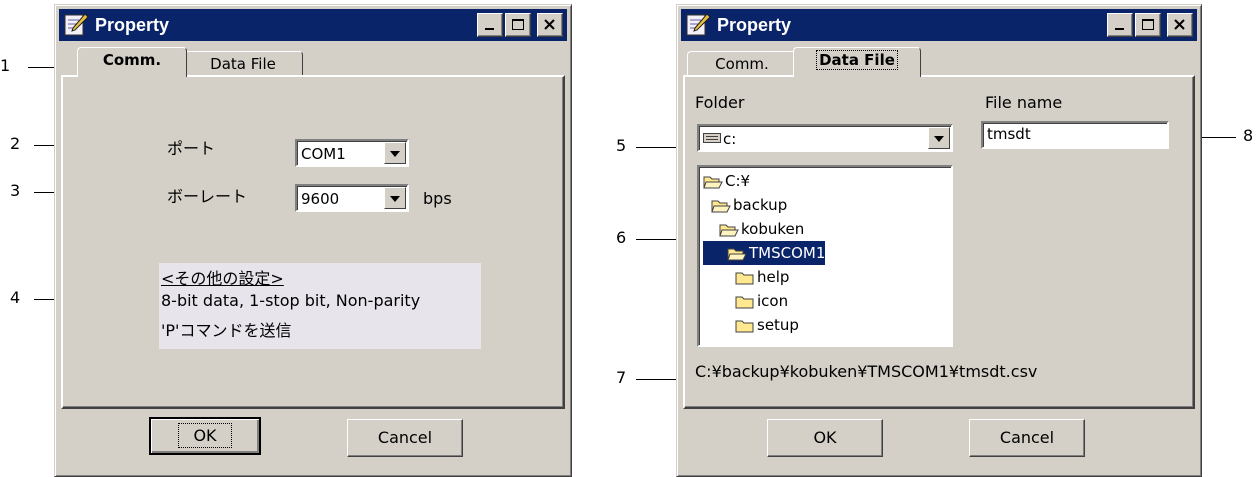 The height and width of the screenshot is (477, 1260). What do you see at coordinates (15, 297) in the screenshot?
I see `callout-4: 4` at bounding box center [15, 297].